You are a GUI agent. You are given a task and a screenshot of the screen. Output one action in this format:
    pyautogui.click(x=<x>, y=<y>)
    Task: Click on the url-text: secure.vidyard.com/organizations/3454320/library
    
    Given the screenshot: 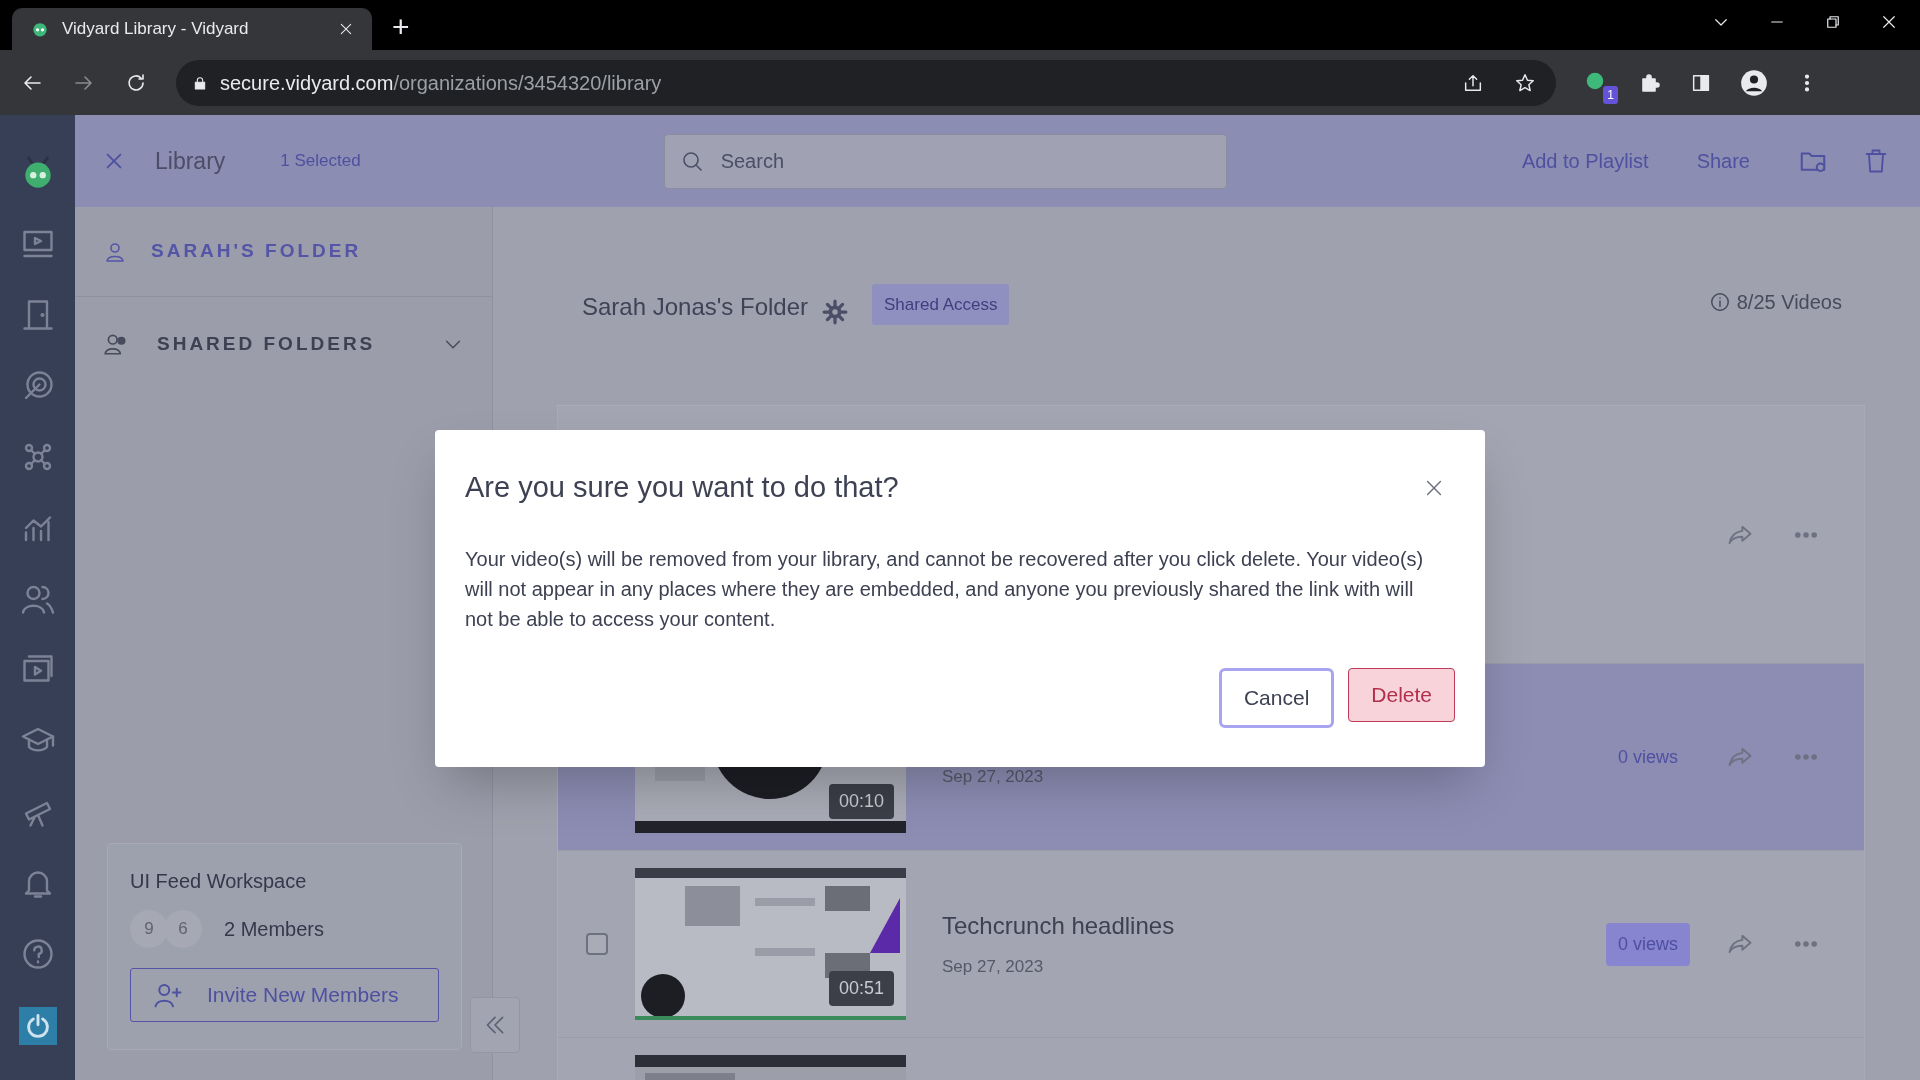 What is the action you would take?
    pyautogui.click(x=441, y=83)
    